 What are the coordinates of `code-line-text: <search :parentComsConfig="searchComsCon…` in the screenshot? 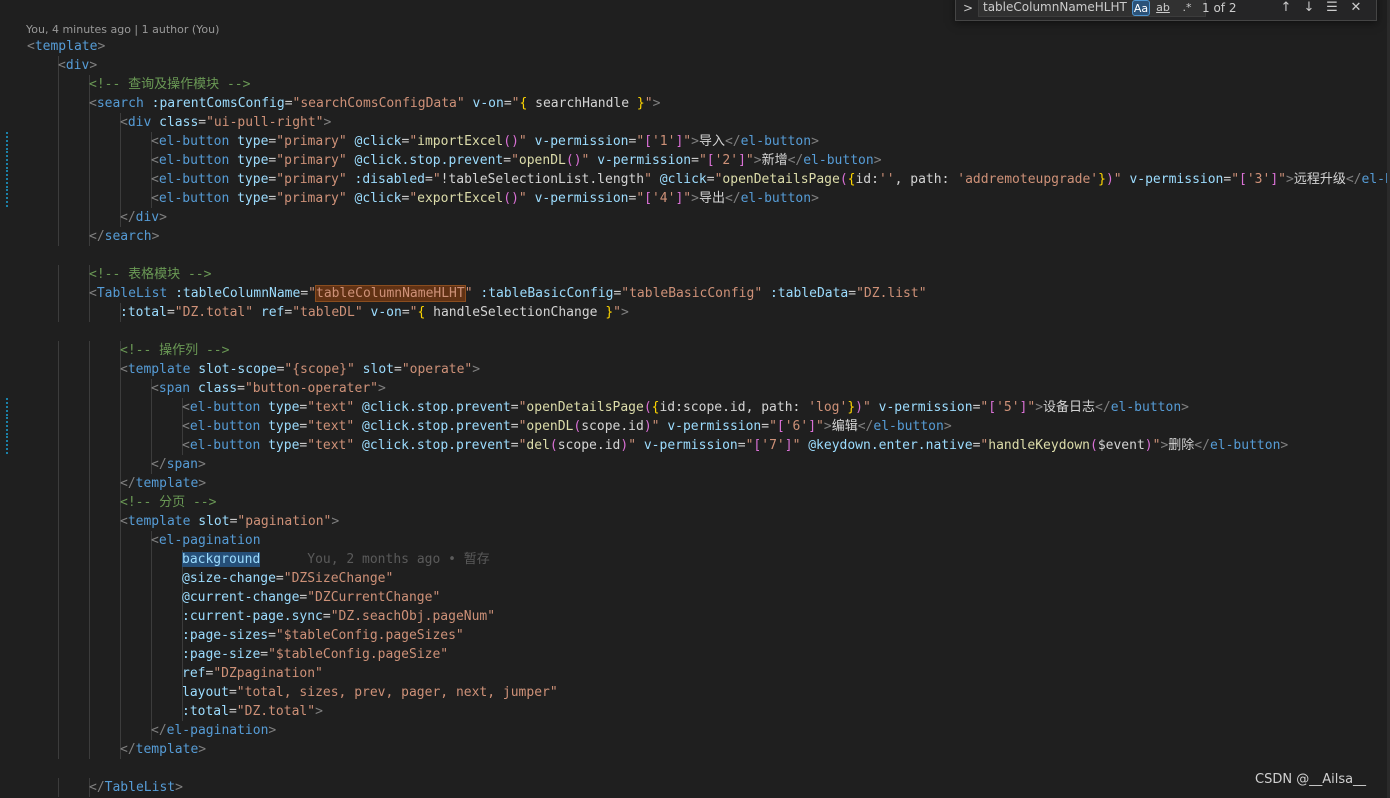 It's located at (374, 103).